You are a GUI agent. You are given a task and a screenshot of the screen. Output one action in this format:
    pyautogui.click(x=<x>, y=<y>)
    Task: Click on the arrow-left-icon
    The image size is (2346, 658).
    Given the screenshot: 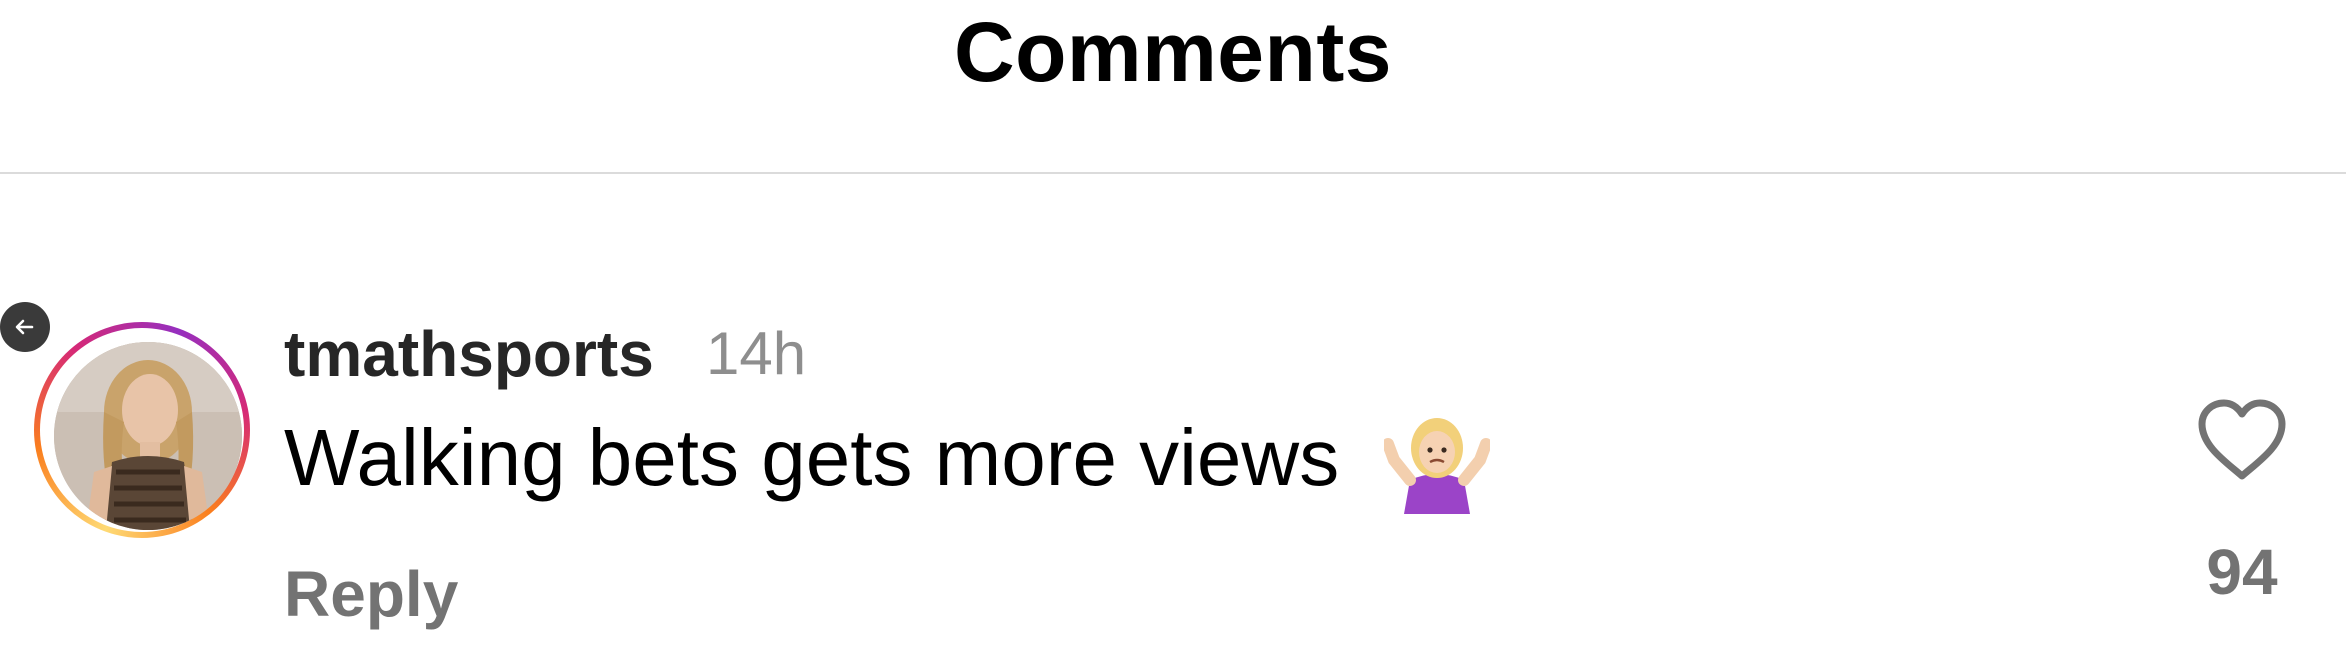 What is the action you would take?
    pyautogui.click(x=24, y=327)
    